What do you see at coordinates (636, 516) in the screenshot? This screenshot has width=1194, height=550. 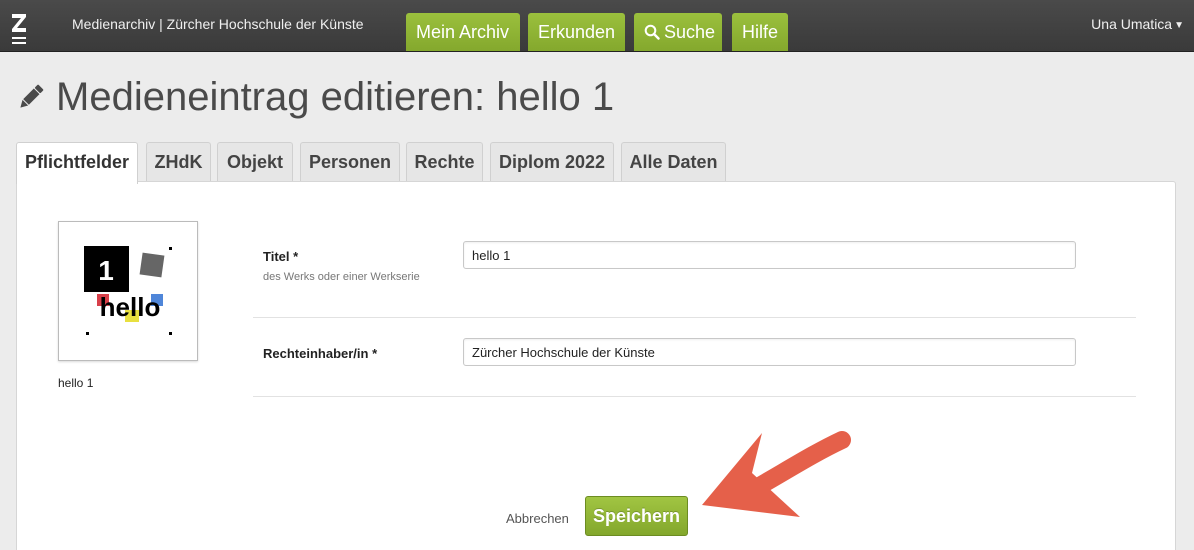 I see `save-button: Speichern` at bounding box center [636, 516].